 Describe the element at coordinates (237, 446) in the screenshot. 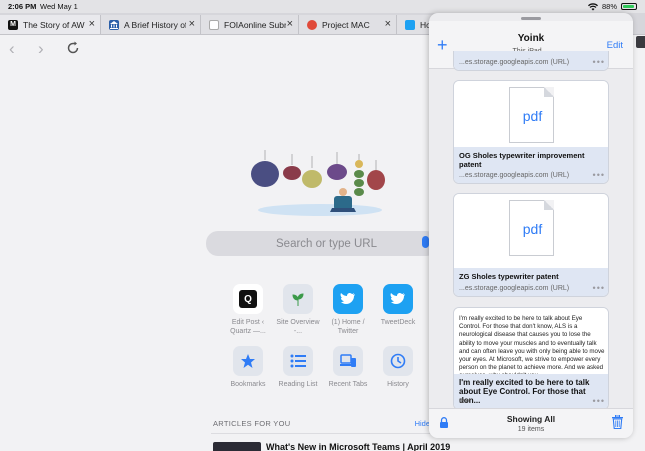

I see `article-thumbnail` at that location.